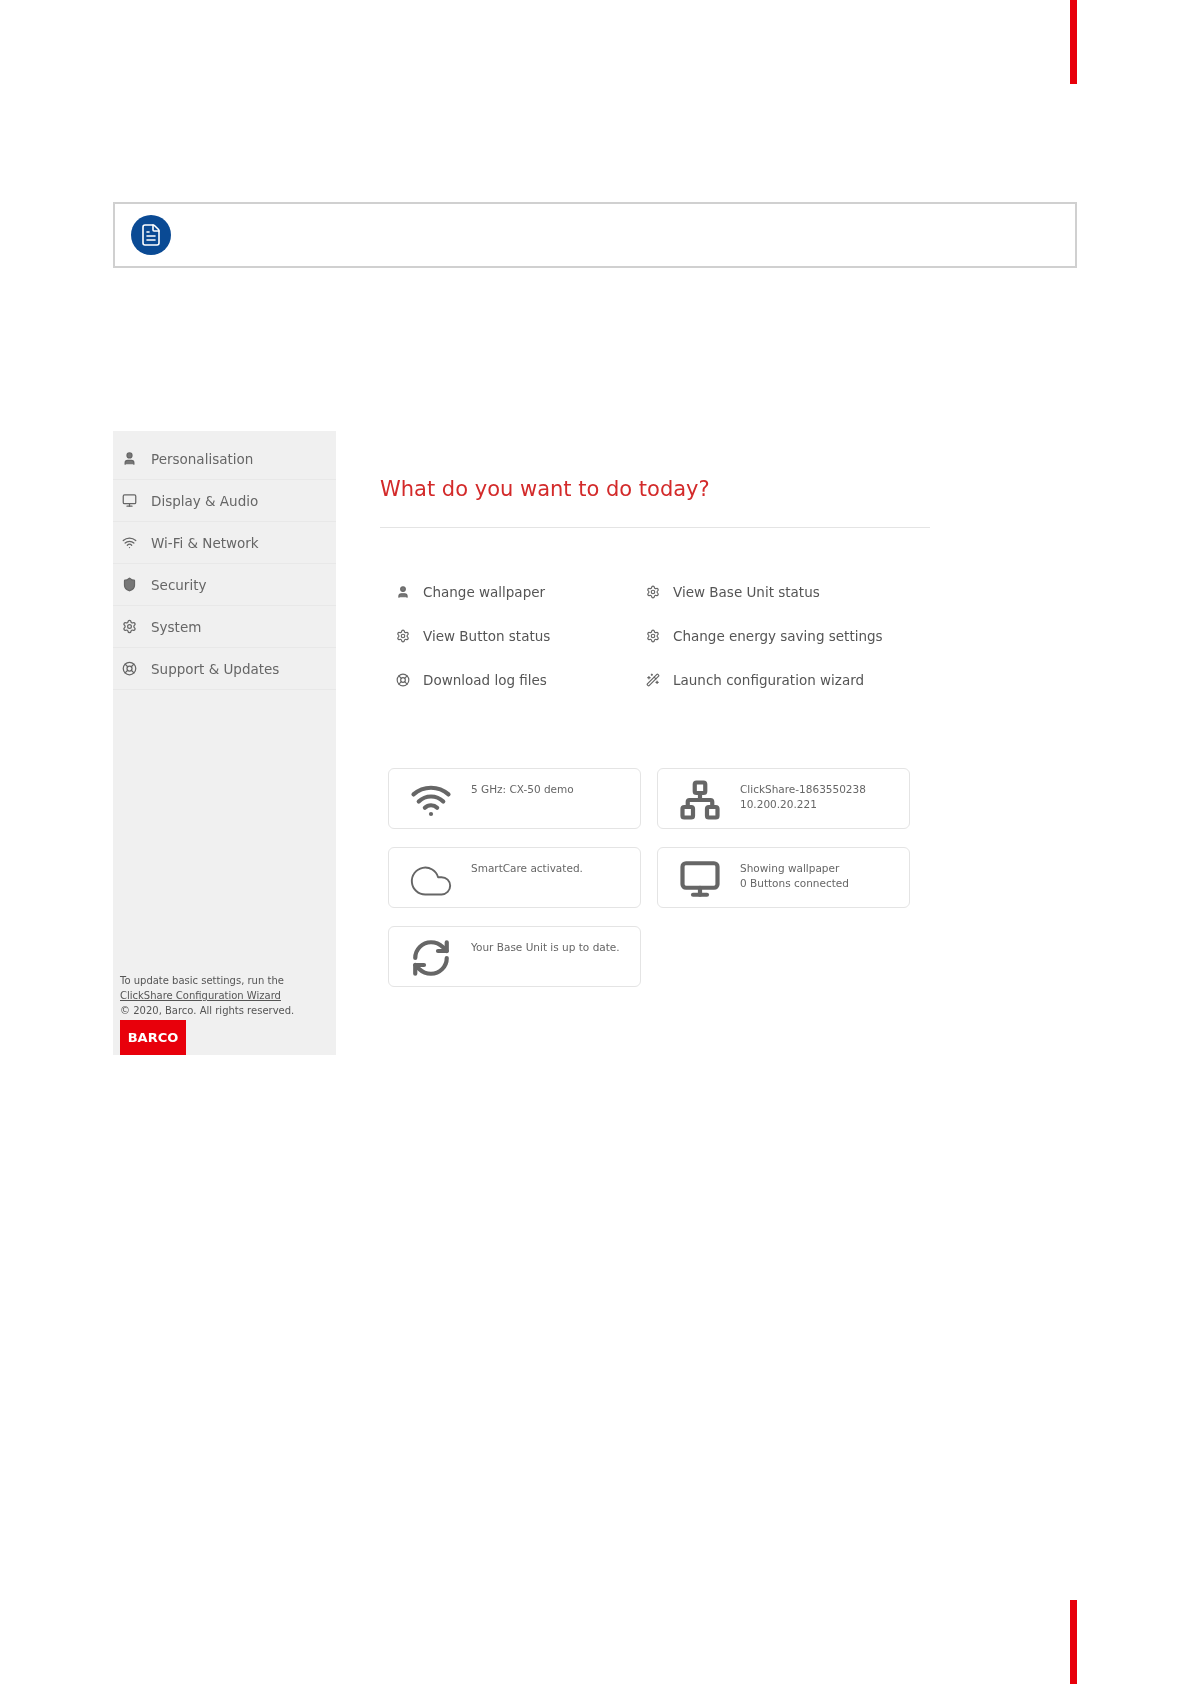 This screenshot has height=1684, width=1191. I want to click on status-text: 0 Buttons connected, so click(794, 883).